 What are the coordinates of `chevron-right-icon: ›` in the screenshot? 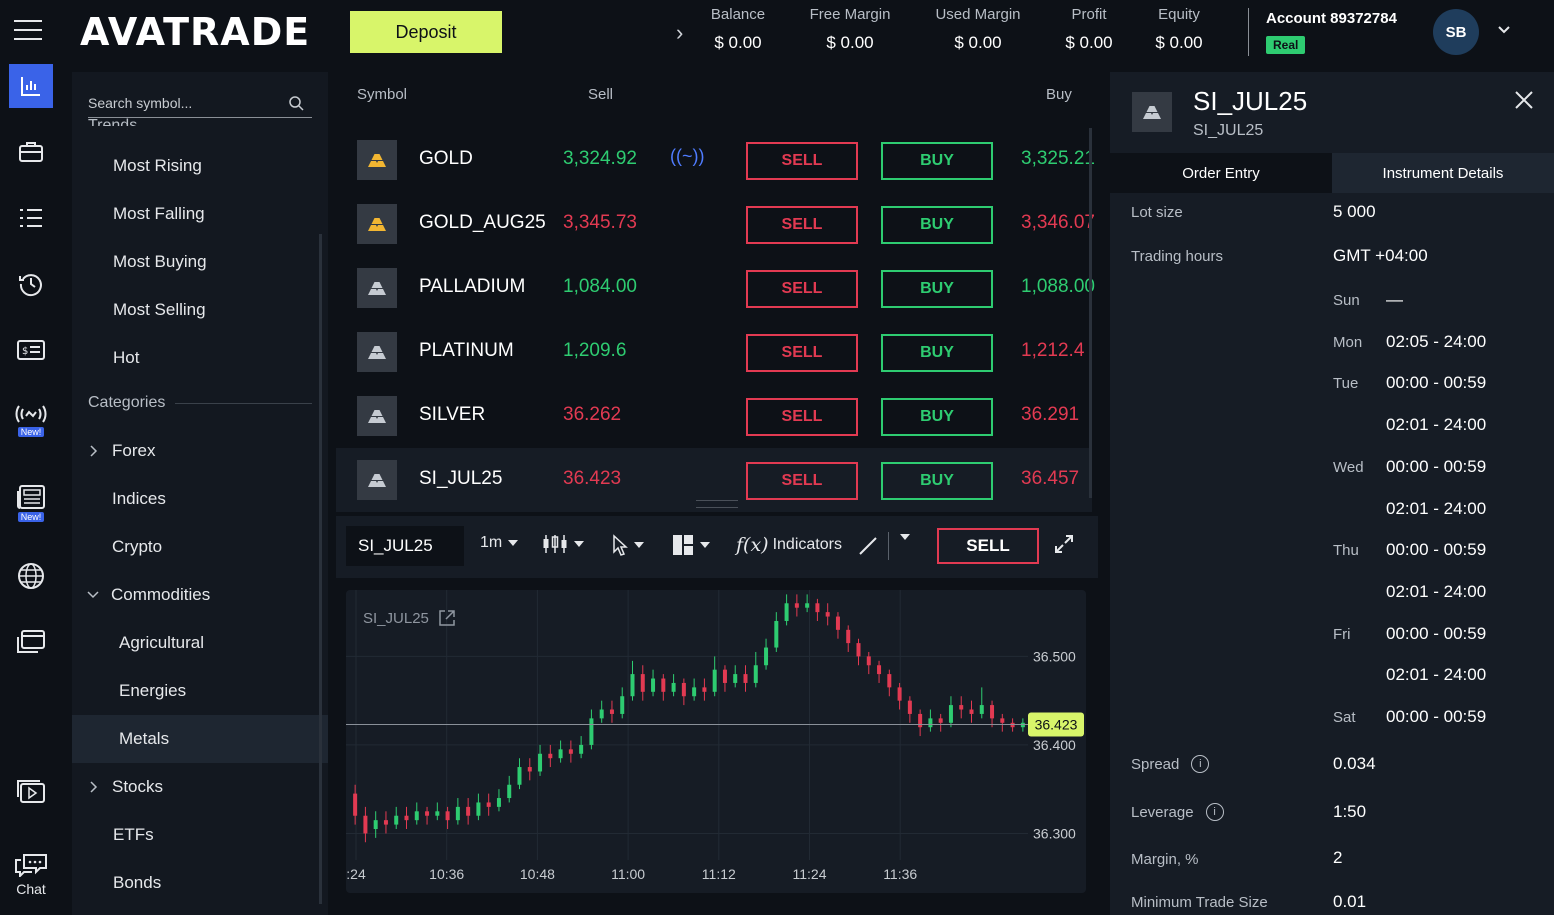 It's located at (679, 33).